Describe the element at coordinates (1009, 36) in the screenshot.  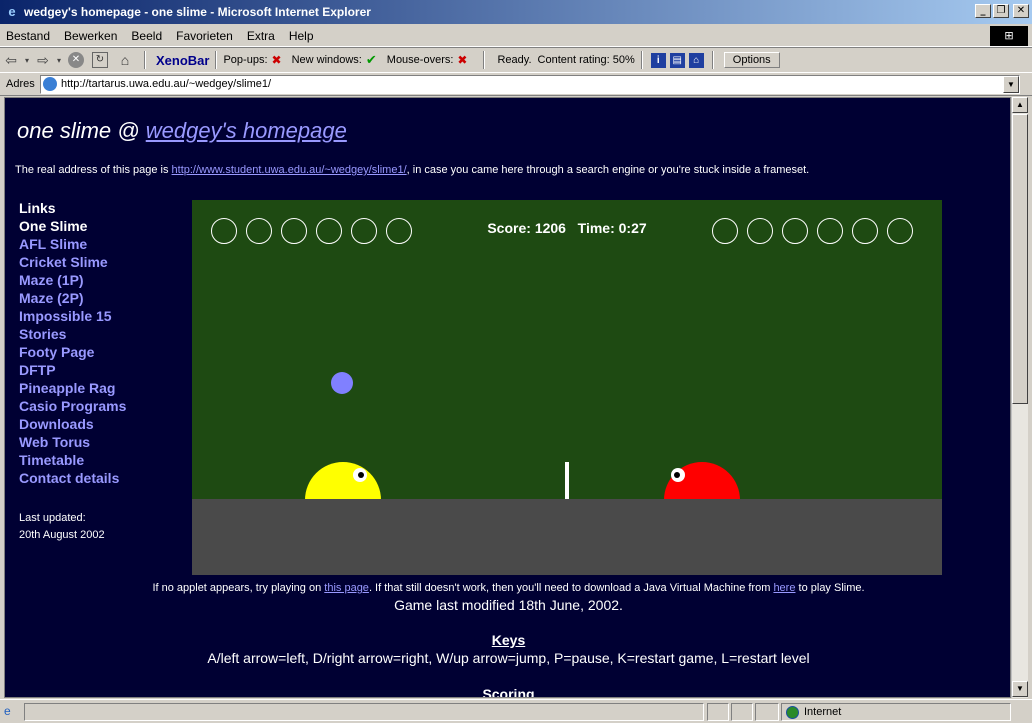
I see `windows-logo-icon: ⊞` at that location.